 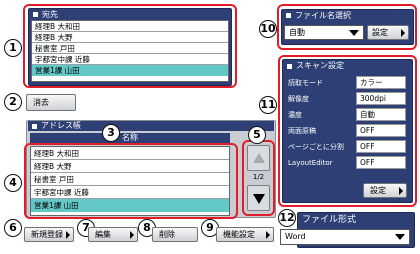 I want to click on new-register-label: 新規登録, so click(x=47, y=234).